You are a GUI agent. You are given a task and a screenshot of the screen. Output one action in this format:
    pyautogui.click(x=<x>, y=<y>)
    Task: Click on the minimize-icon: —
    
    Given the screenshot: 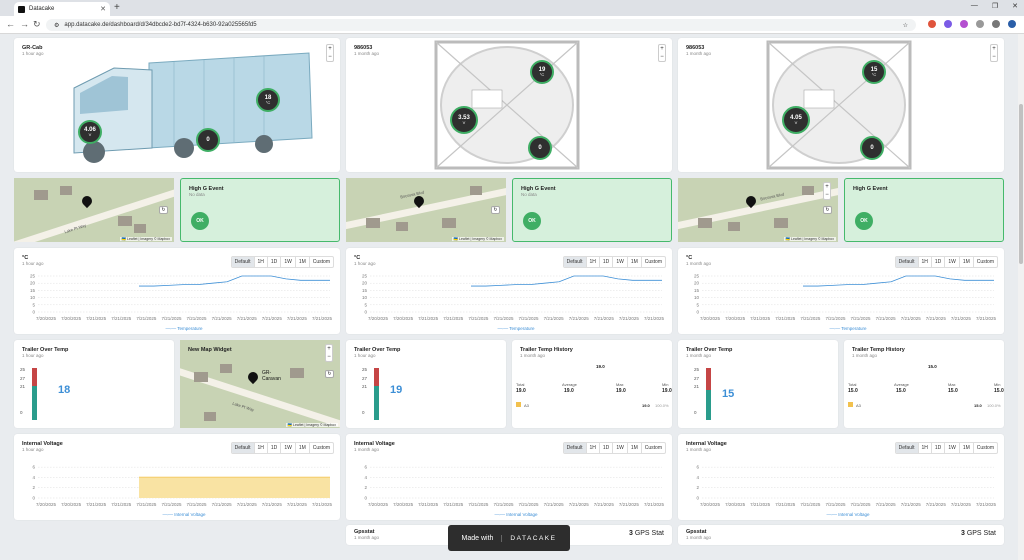 What is the action you would take?
    pyautogui.click(x=974, y=6)
    